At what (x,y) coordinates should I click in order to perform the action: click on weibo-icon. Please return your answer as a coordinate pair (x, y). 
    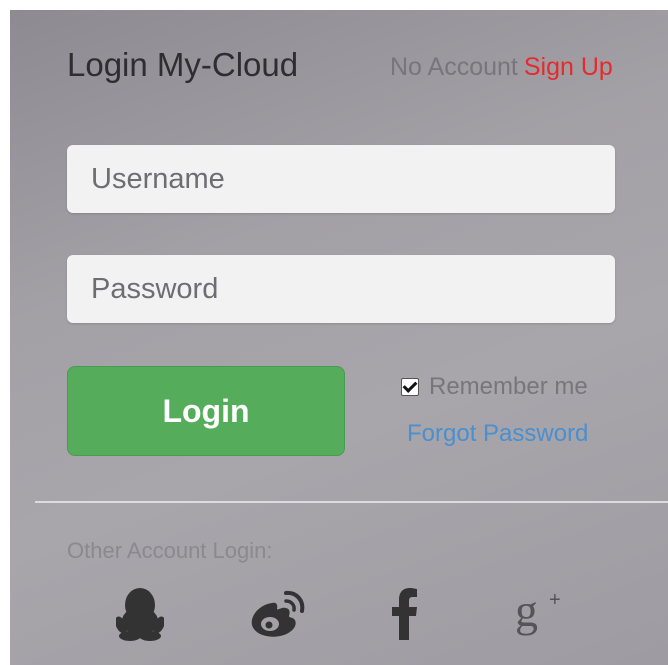
    Looking at the image, I should click on (278, 613).